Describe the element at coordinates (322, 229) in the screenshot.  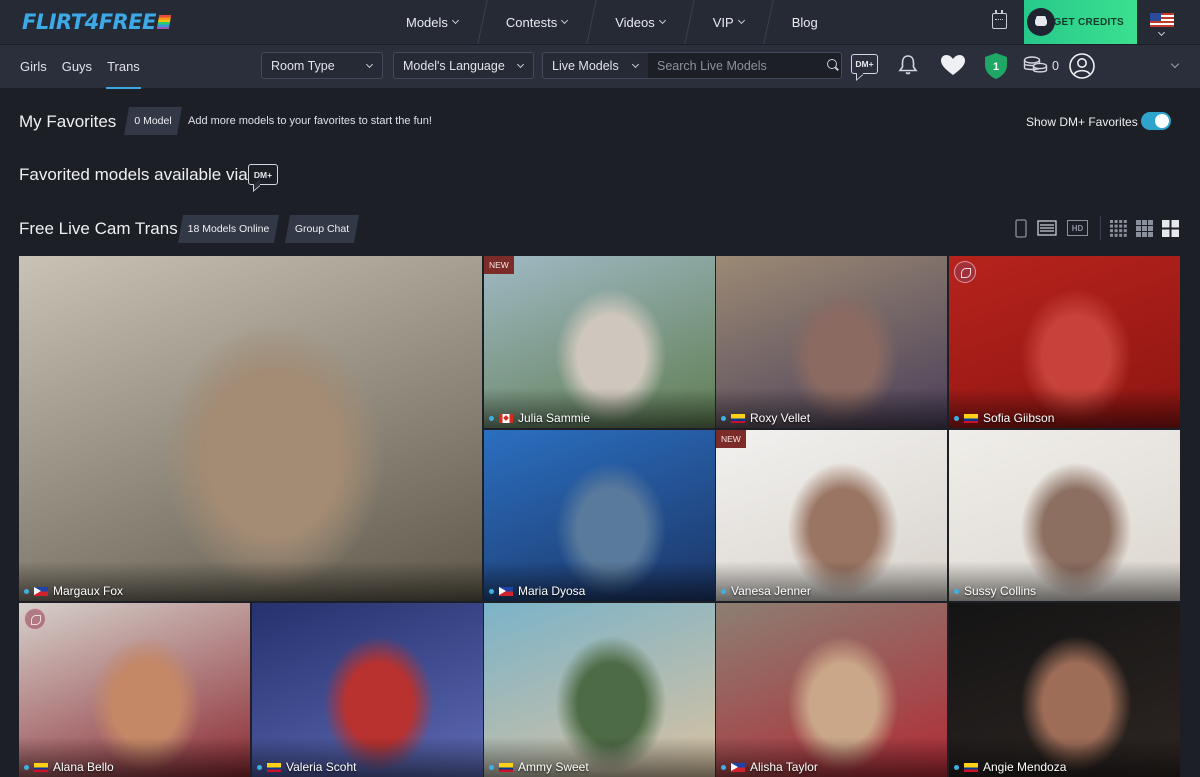
I see `group-chat-button: Group Chat` at that location.